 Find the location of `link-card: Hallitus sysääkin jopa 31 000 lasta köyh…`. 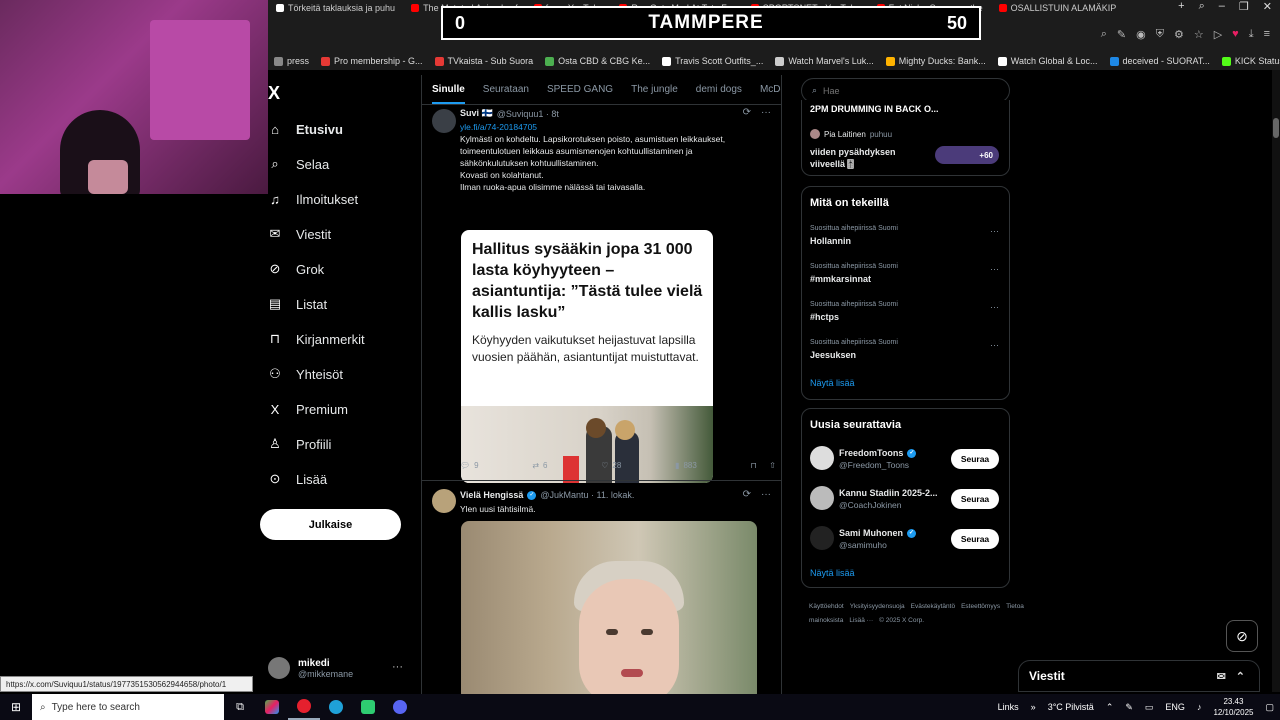

link-card: Hallitus sysääkin jopa 31 000 lasta köyh… is located at coordinates (587, 356).